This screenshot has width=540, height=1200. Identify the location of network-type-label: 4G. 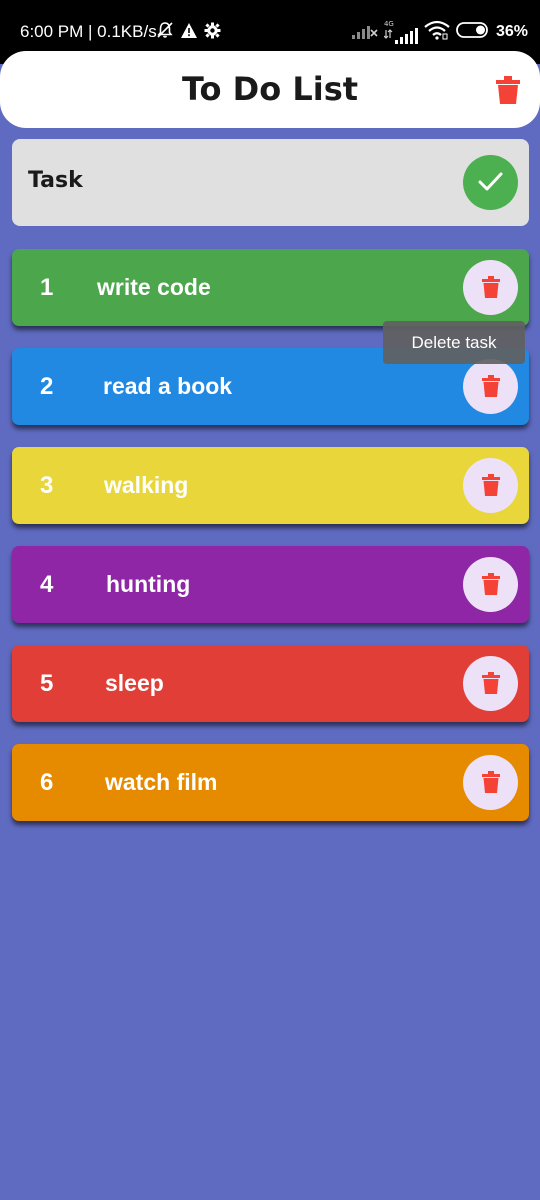
(388, 23).